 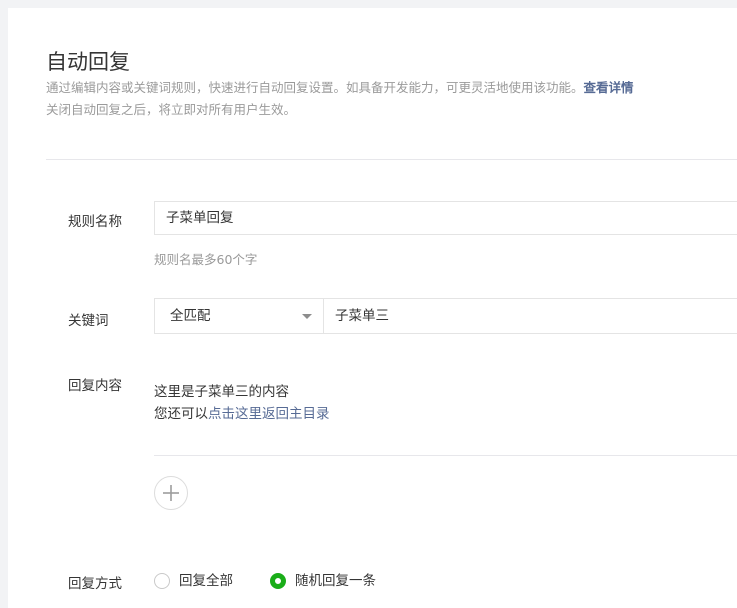 What do you see at coordinates (171, 109) in the screenshot?
I see `description-note: 关闭自动回复之后，将立即对所有用户生效。` at bounding box center [171, 109].